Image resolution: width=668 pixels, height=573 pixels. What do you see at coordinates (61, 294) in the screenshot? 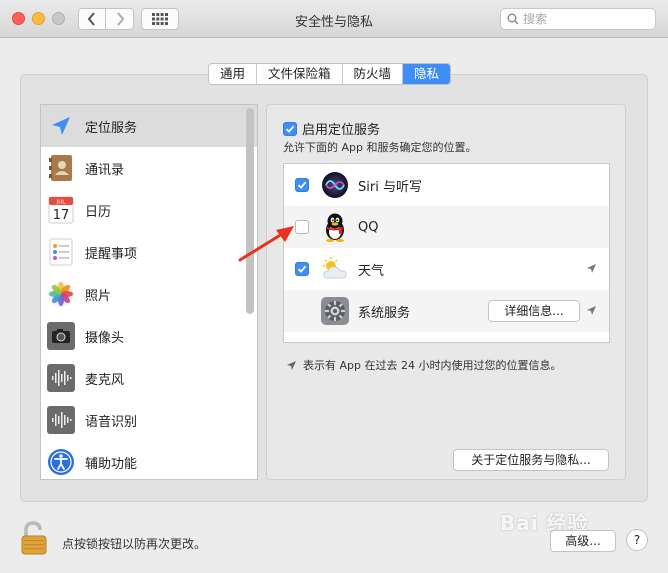
I see `photos-icon` at bounding box center [61, 294].